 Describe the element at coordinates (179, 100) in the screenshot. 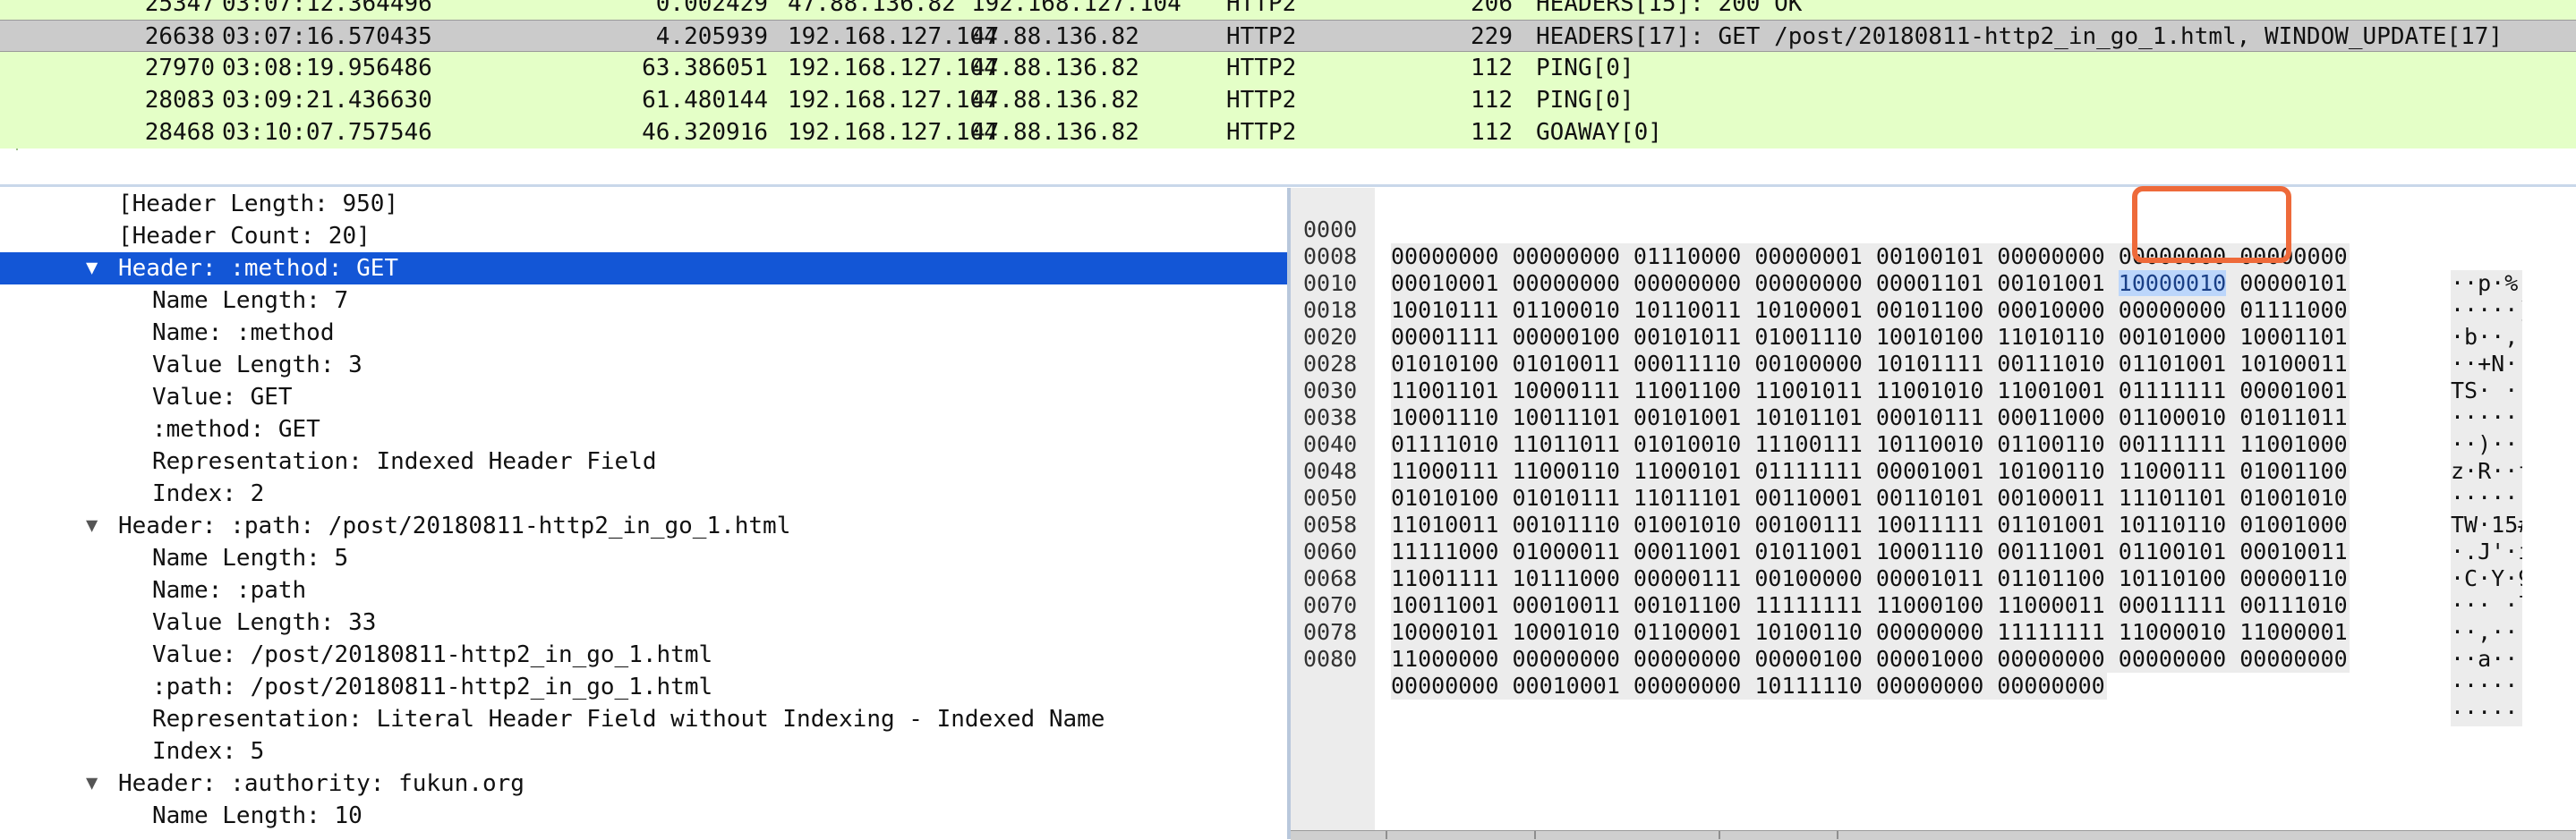

I see `packet-no: 28083` at that location.